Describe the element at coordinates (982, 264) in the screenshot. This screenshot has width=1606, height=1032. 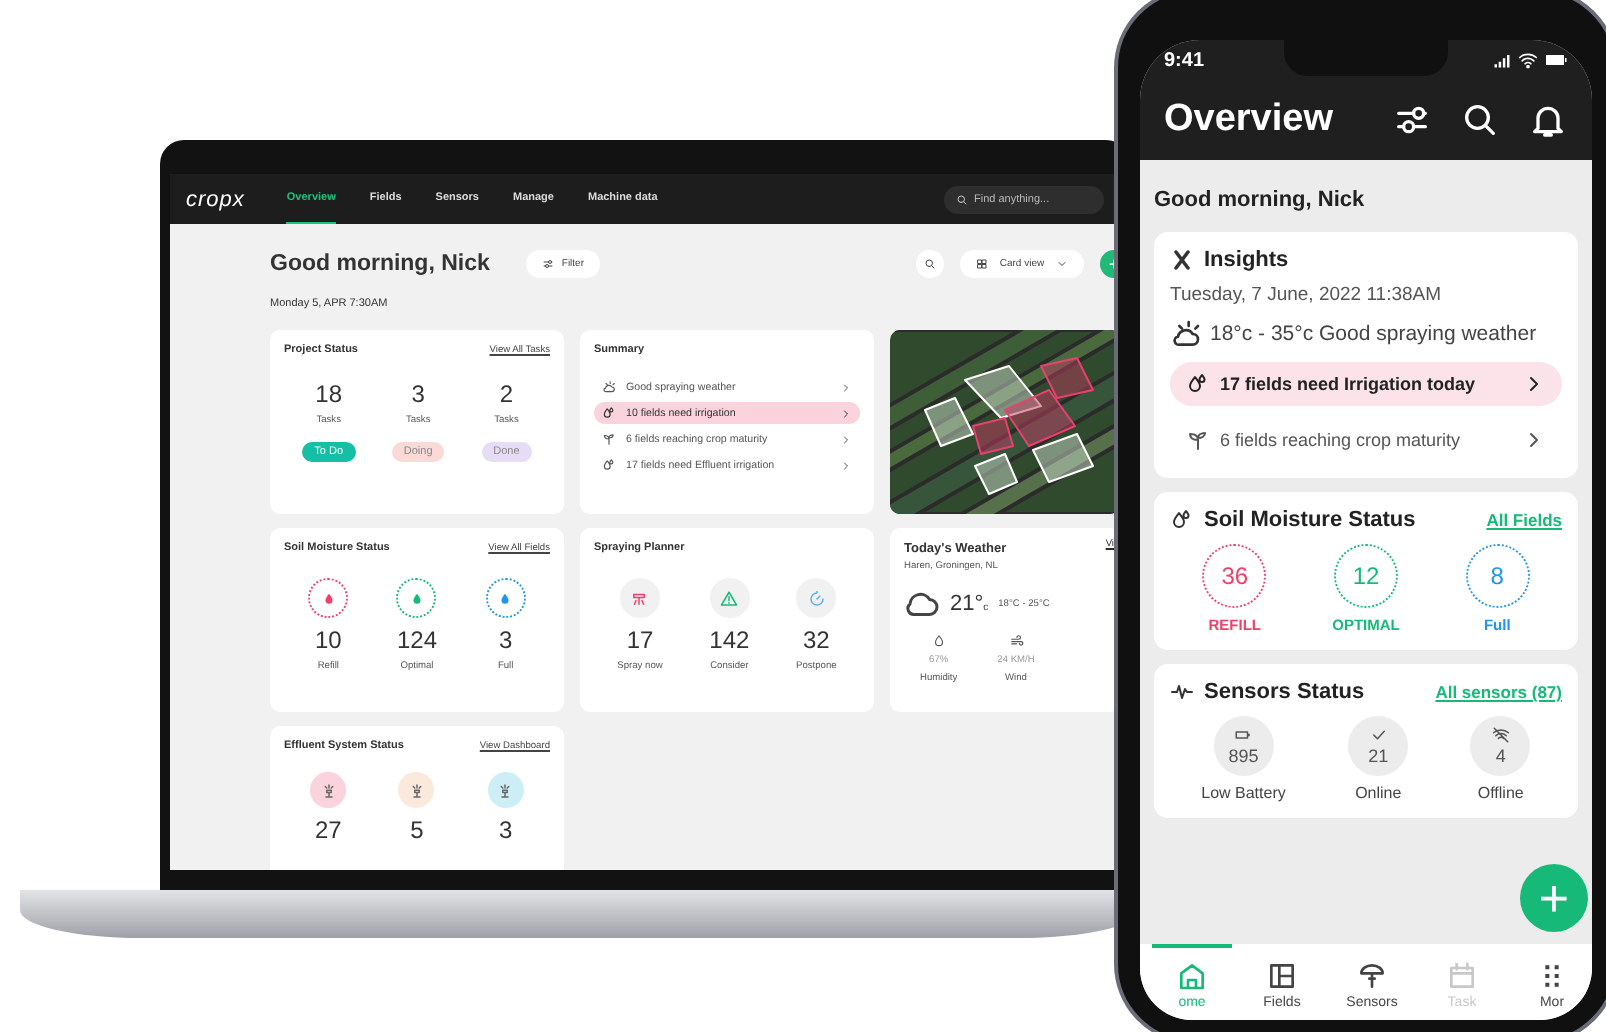
I see `grid-icon` at that location.